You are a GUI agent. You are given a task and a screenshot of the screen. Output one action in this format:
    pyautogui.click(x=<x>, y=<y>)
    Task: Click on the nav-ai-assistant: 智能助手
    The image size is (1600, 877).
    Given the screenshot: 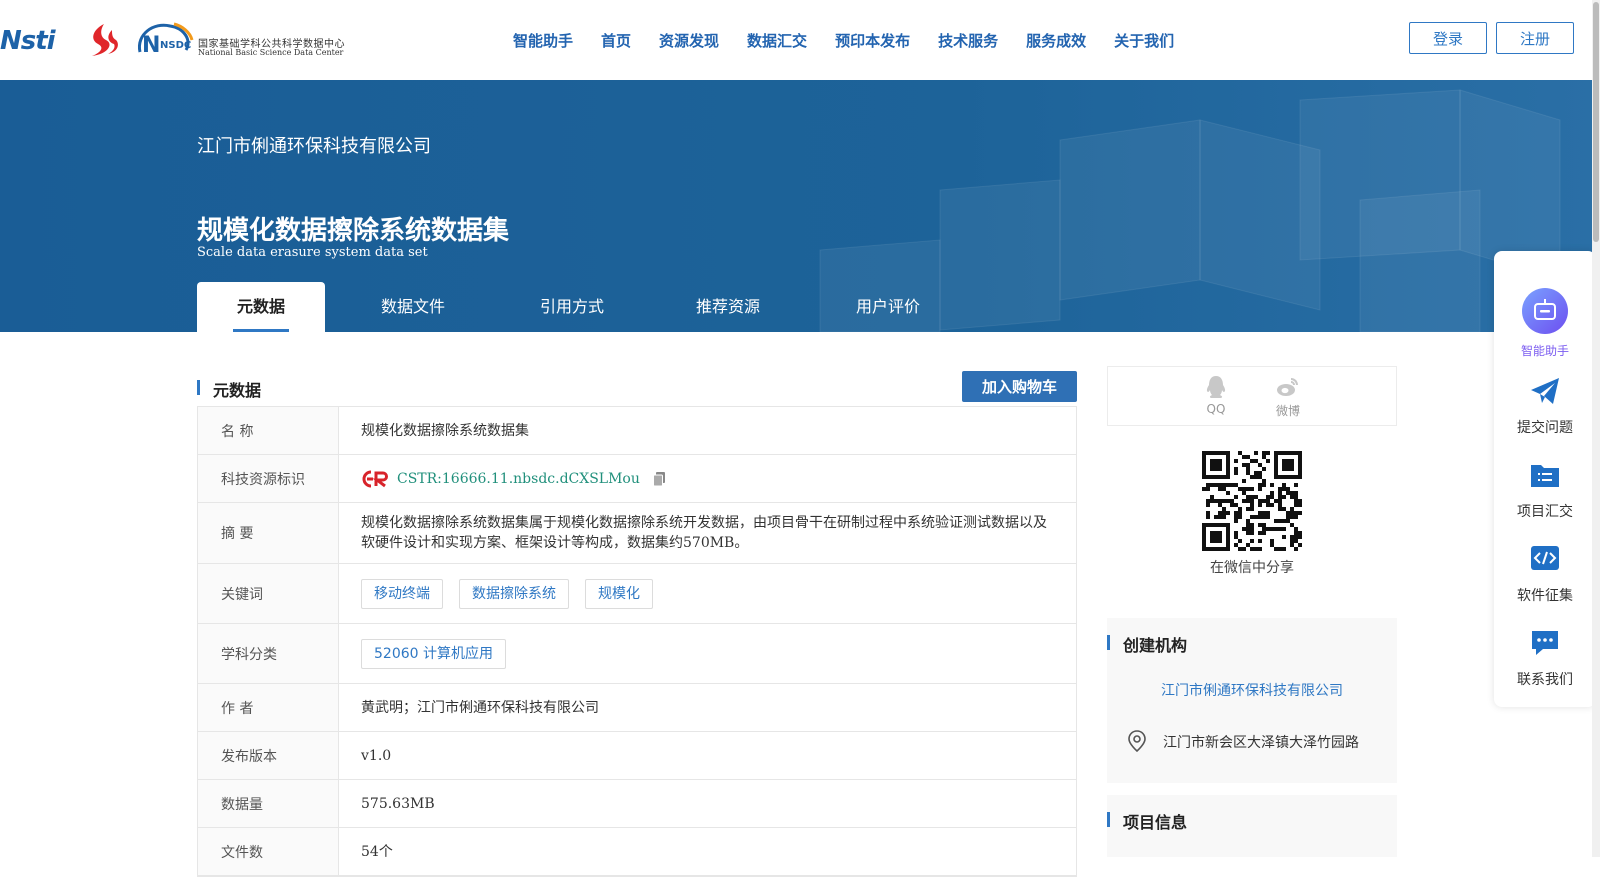 What is the action you would take?
    pyautogui.click(x=543, y=41)
    